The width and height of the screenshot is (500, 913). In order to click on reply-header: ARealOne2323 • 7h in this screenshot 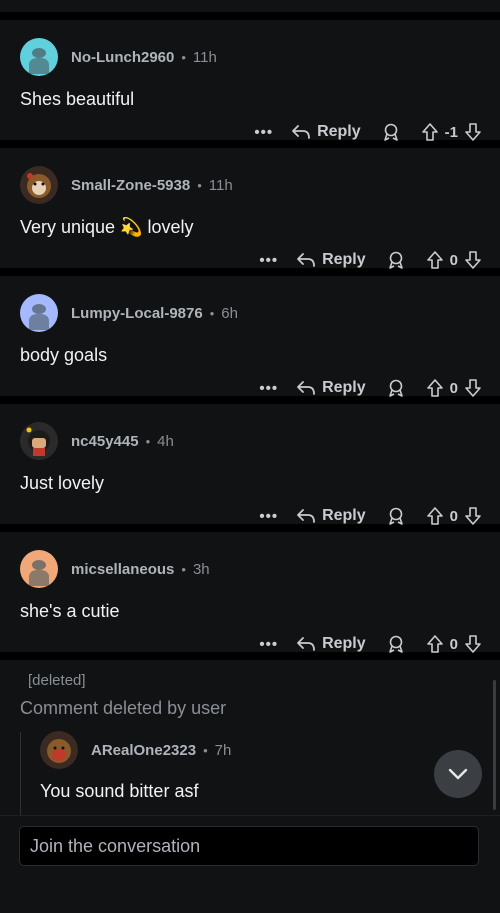, I will do `click(135, 750)`.